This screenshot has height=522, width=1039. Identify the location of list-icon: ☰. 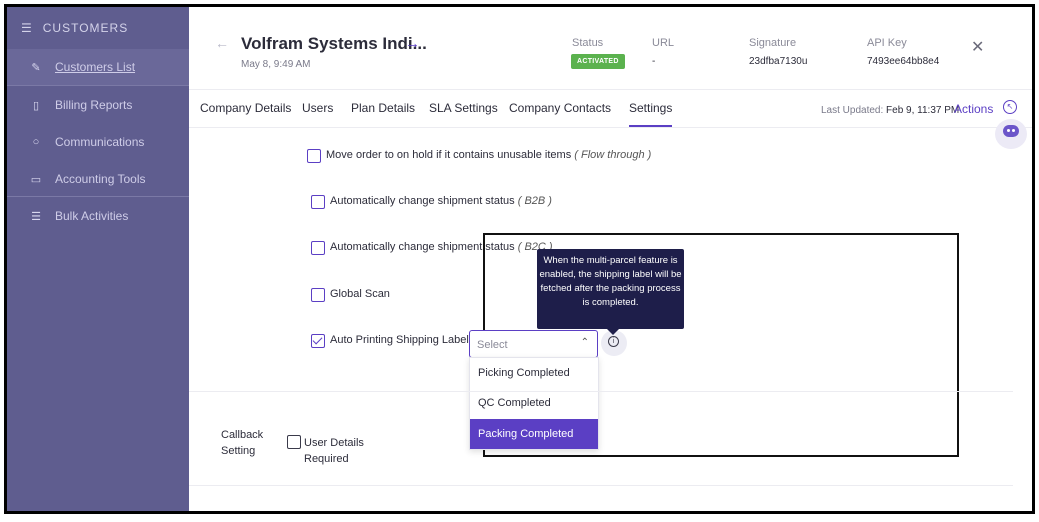
(36, 216).